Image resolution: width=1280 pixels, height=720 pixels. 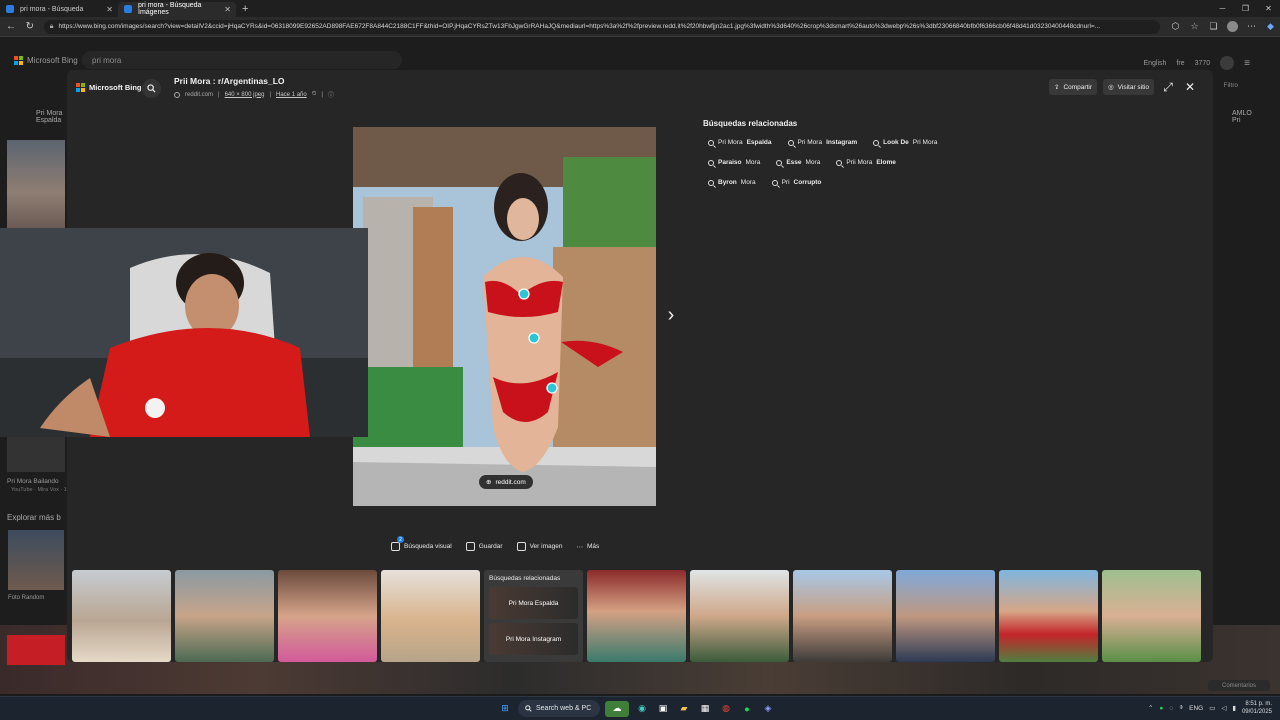 What do you see at coordinates (1171, 708) in the screenshot?
I see `tray-app-icon: ◌` at bounding box center [1171, 708].